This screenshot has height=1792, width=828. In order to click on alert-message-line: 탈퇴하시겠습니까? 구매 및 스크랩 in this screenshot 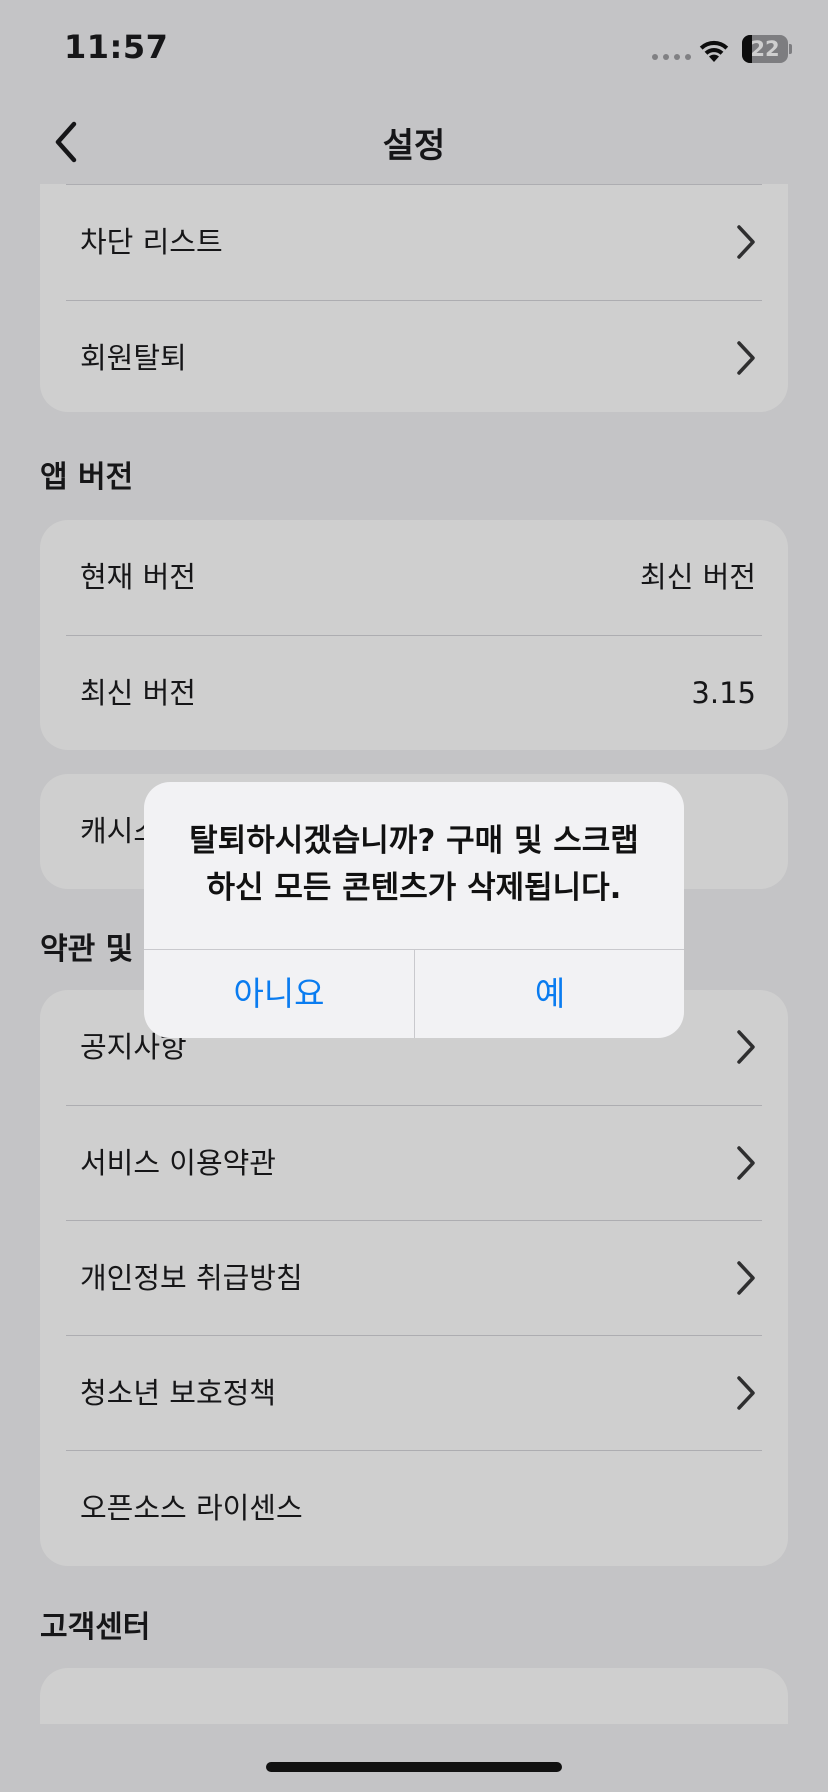, I will do `click(414, 841)`.